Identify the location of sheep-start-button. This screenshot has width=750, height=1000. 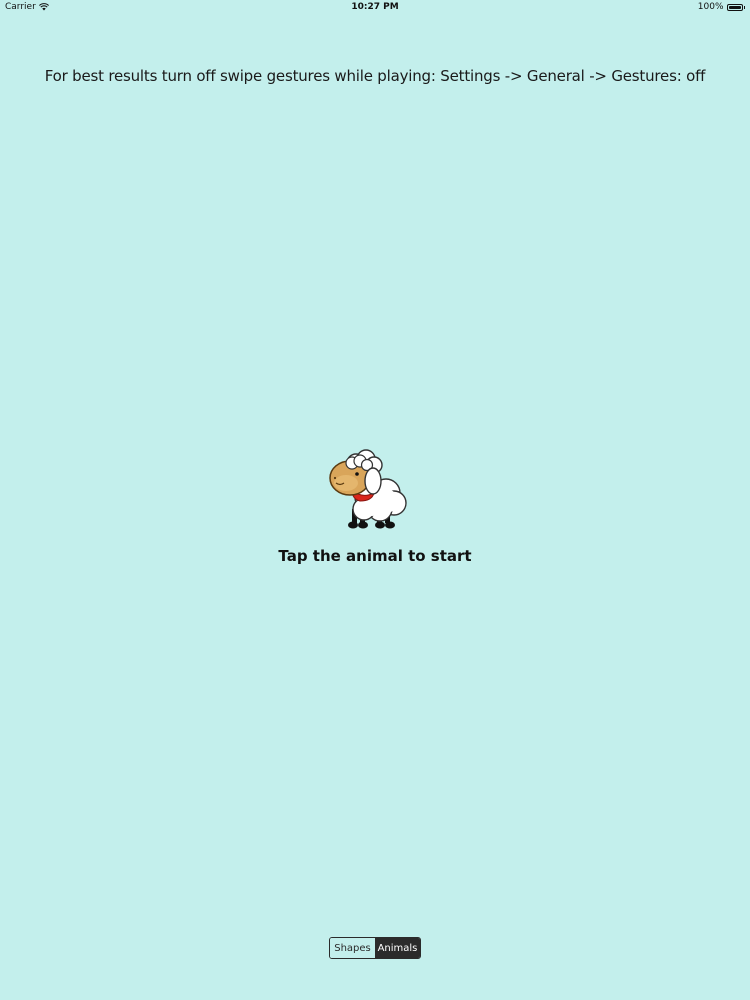
(369, 491).